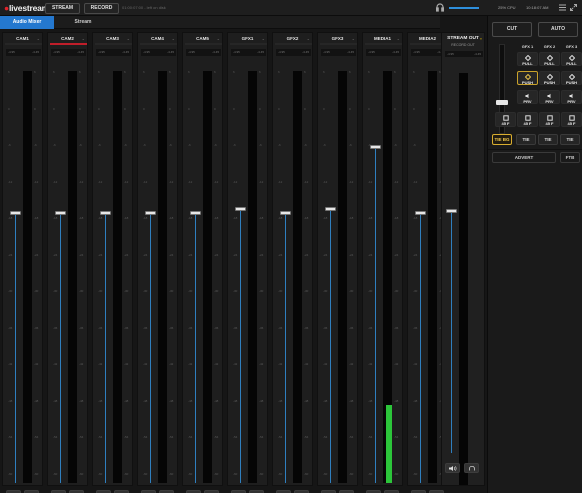 This screenshot has width=582, height=493. Describe the element at coordinates (524, 157) in the screenshot. I see `advert-button: ADVERT` at that location.